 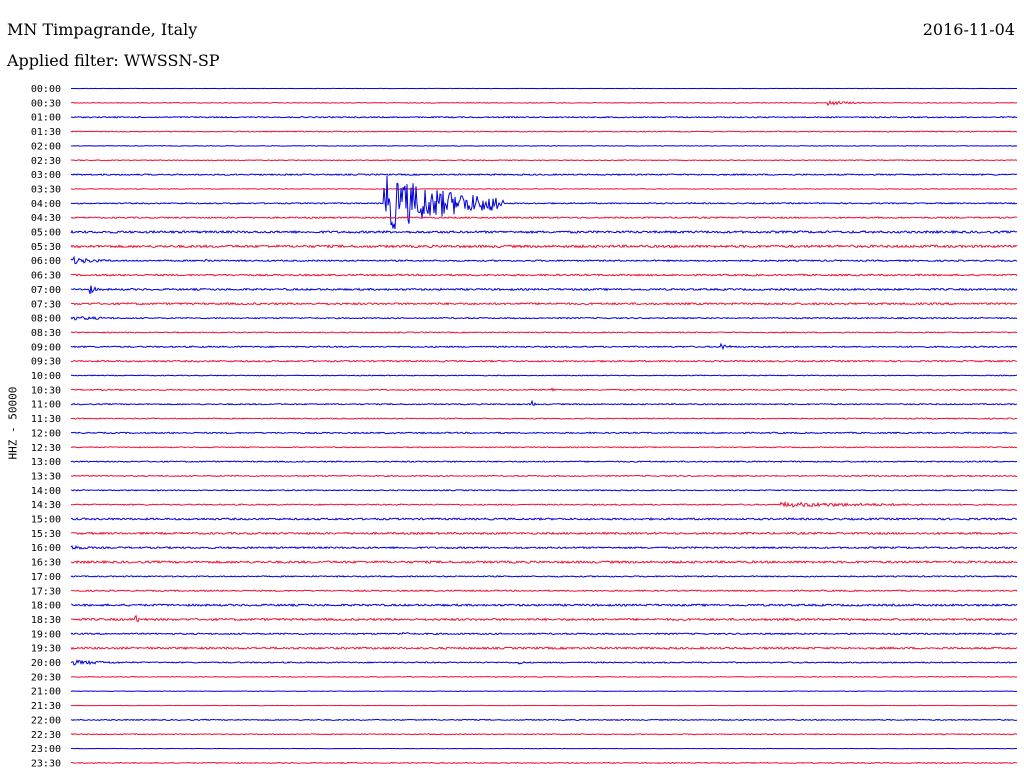 I want to click on row-time-label: 09:30, so click(x=46, y=362).